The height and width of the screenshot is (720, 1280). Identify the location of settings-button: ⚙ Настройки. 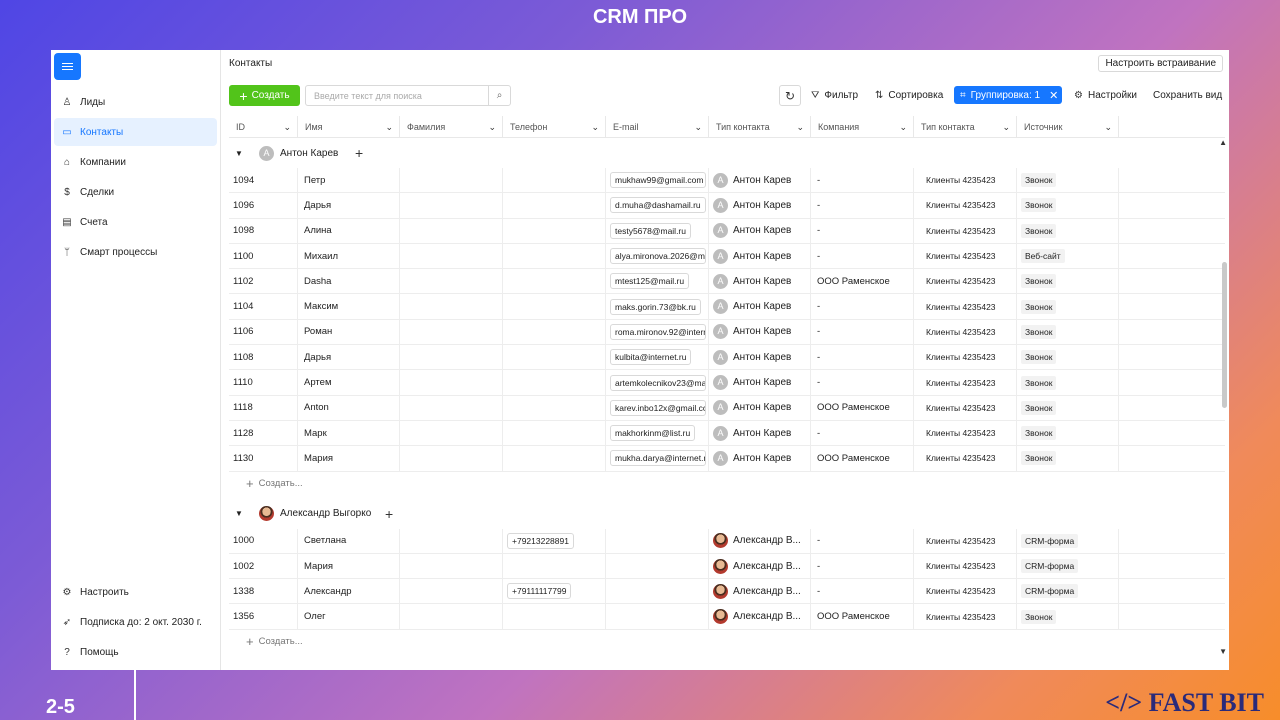
(1105, 95).